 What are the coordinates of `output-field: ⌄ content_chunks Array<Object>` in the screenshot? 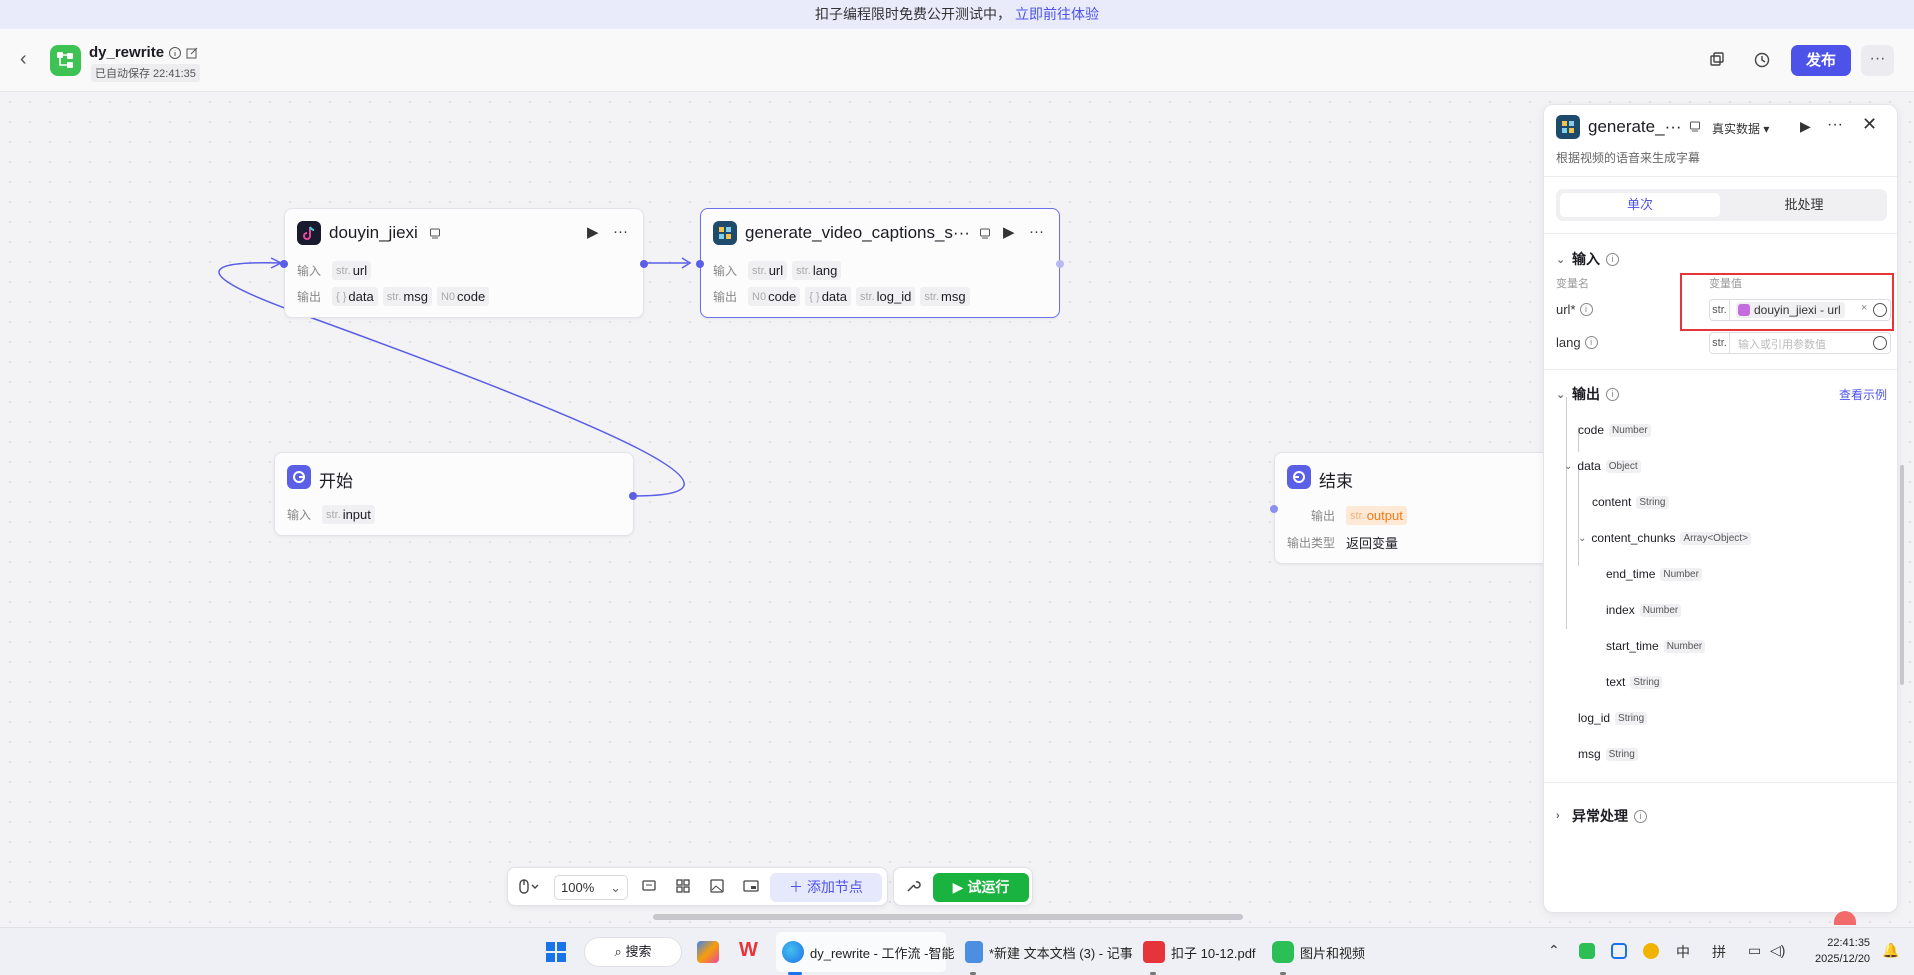 It's located at (1664, 538).